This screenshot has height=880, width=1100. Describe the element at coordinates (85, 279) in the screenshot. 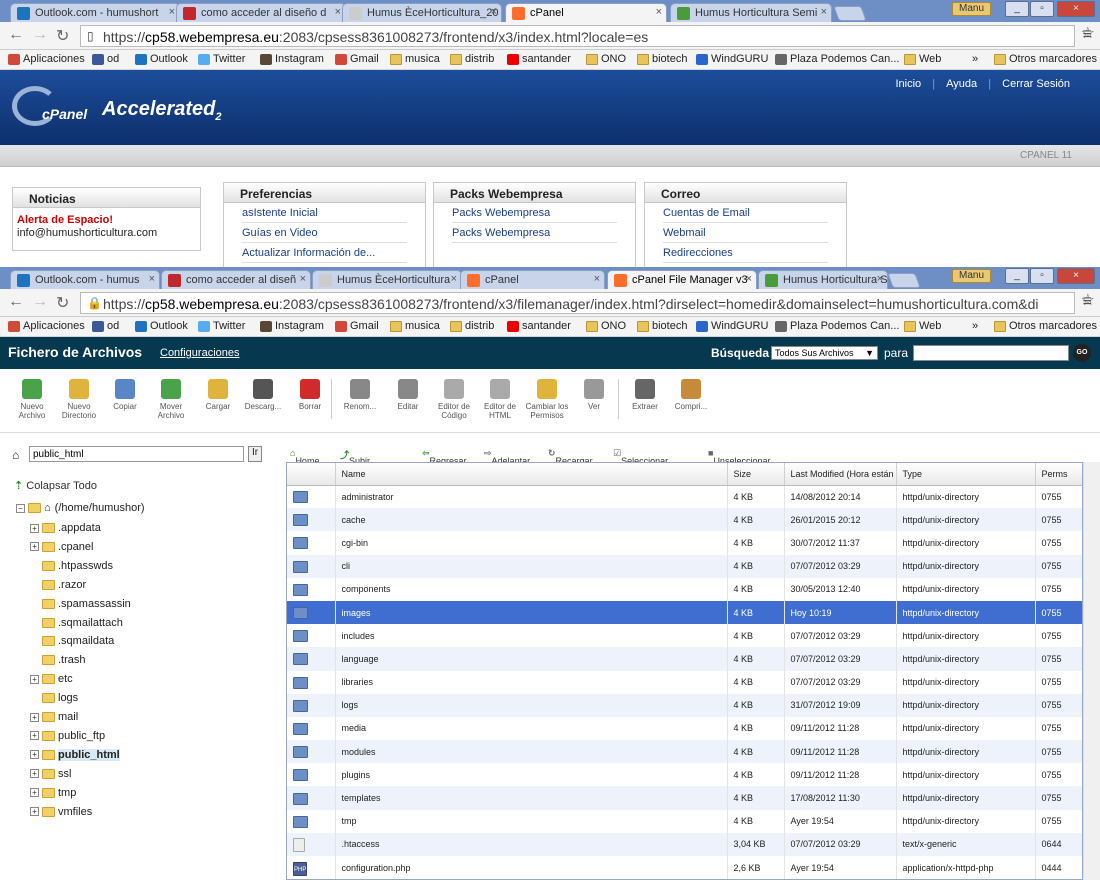

I see `tab-0: Outlook.com - humus ×` at that location.